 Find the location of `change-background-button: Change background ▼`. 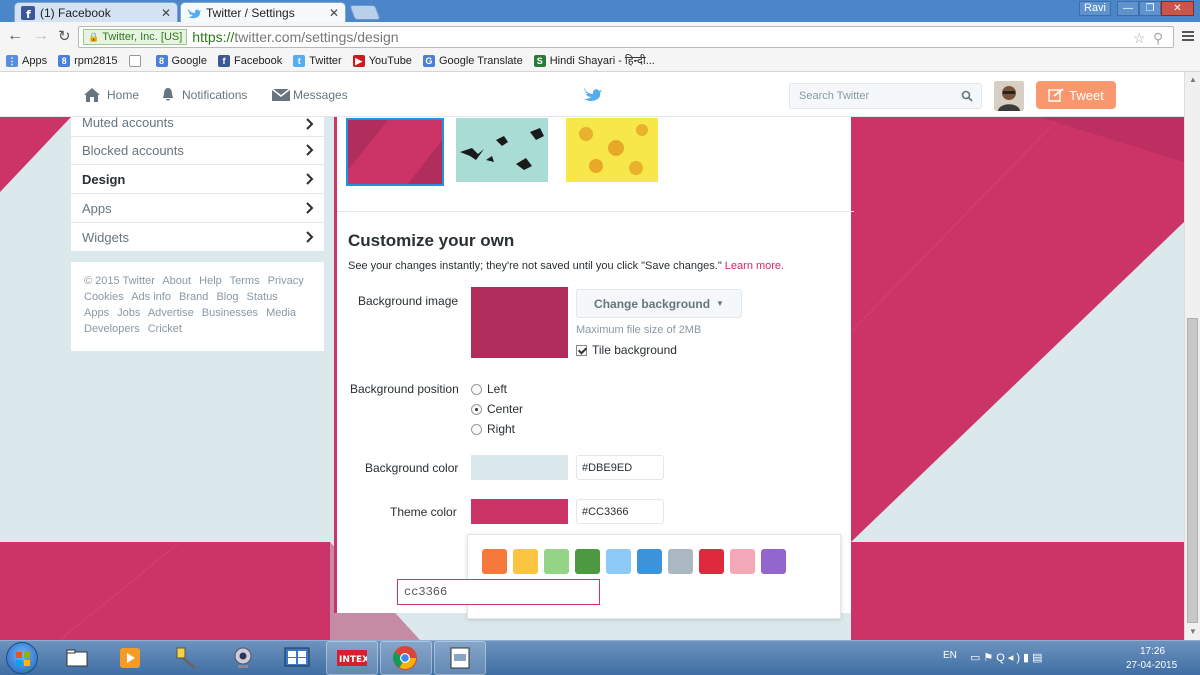

change-background-button: Change background ▼ is located at coordinates (659, 303).